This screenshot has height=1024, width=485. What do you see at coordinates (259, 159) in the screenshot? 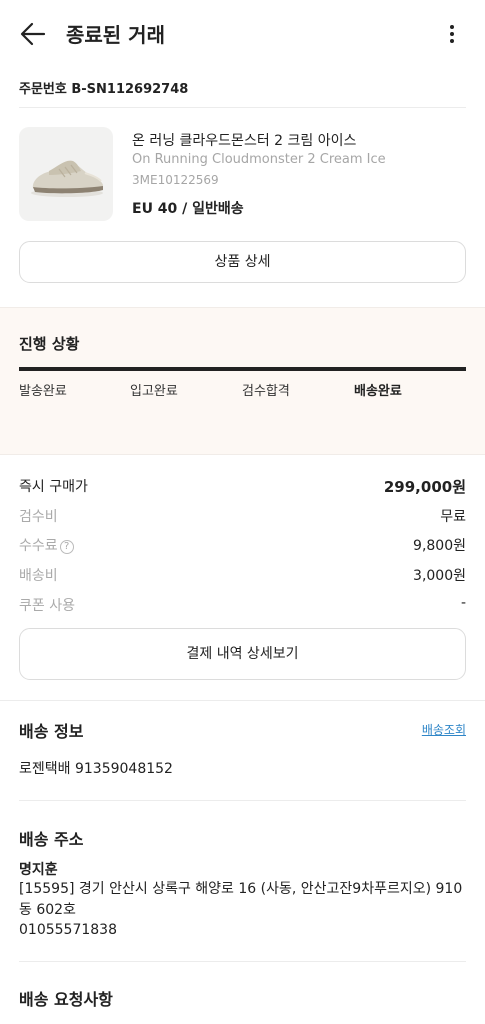
I see `product-name-english: On Running Cloudmonster 2 Cream Ice` at bounding box center [259, 159].